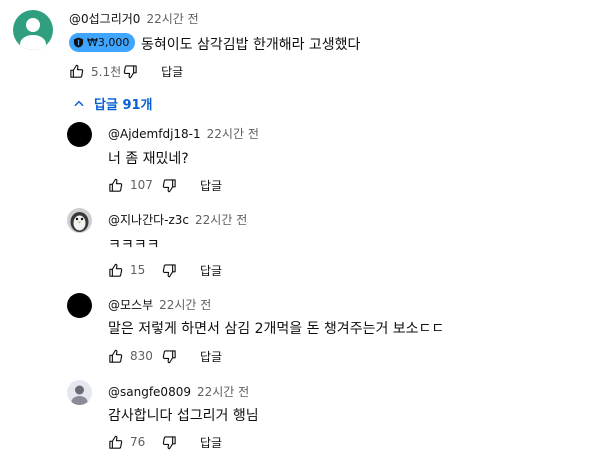 This screenshot has height=461, width=595. Describe the element at coordinates (108, 42) in the screenshot. I see `badge-amount: ₩3,000` at that location.